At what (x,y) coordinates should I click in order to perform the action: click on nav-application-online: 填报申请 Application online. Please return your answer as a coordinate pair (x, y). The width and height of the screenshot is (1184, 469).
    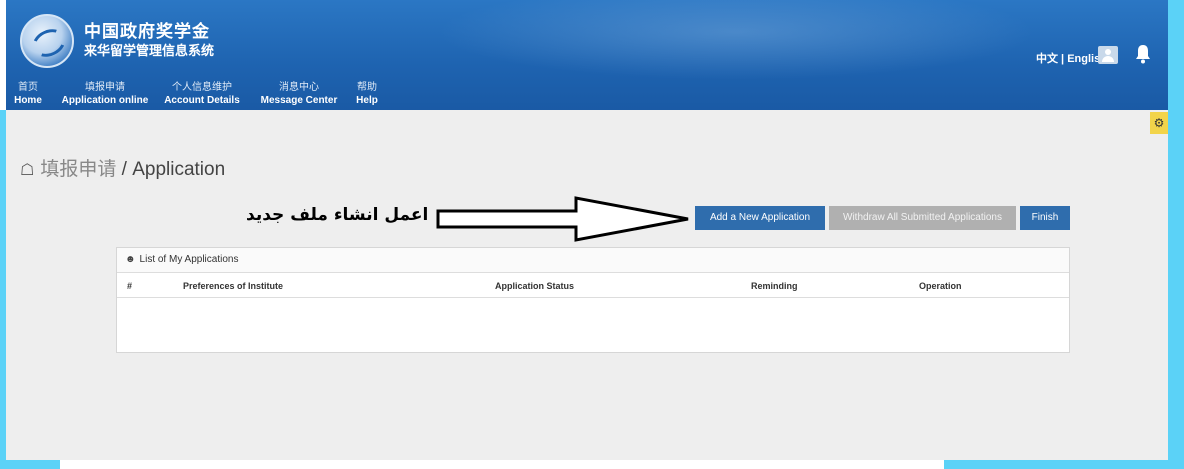
    Looking at the image, I should click on (105, 92).